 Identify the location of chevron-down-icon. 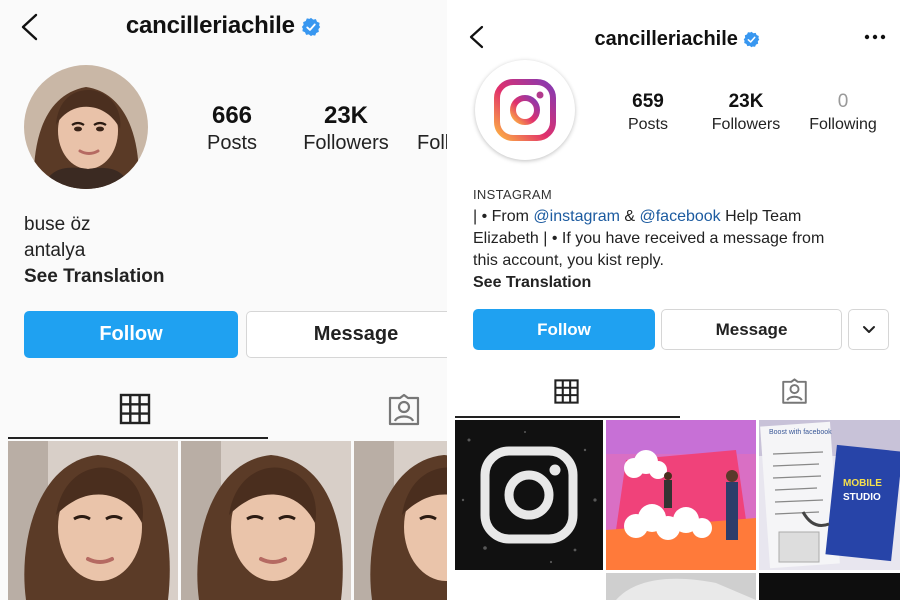
(868, 329).